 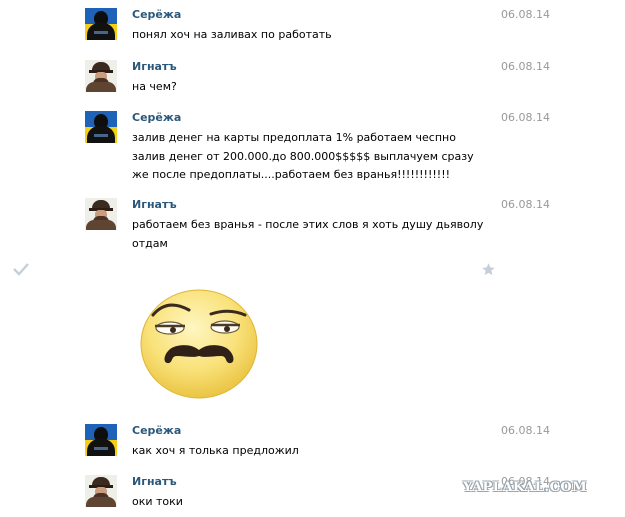 What do you see at coordinates (320, 76) in the screenshot?
I see `message-row: Игнатъ 06.08.14 на чем?` at bounding box center [320, 76].